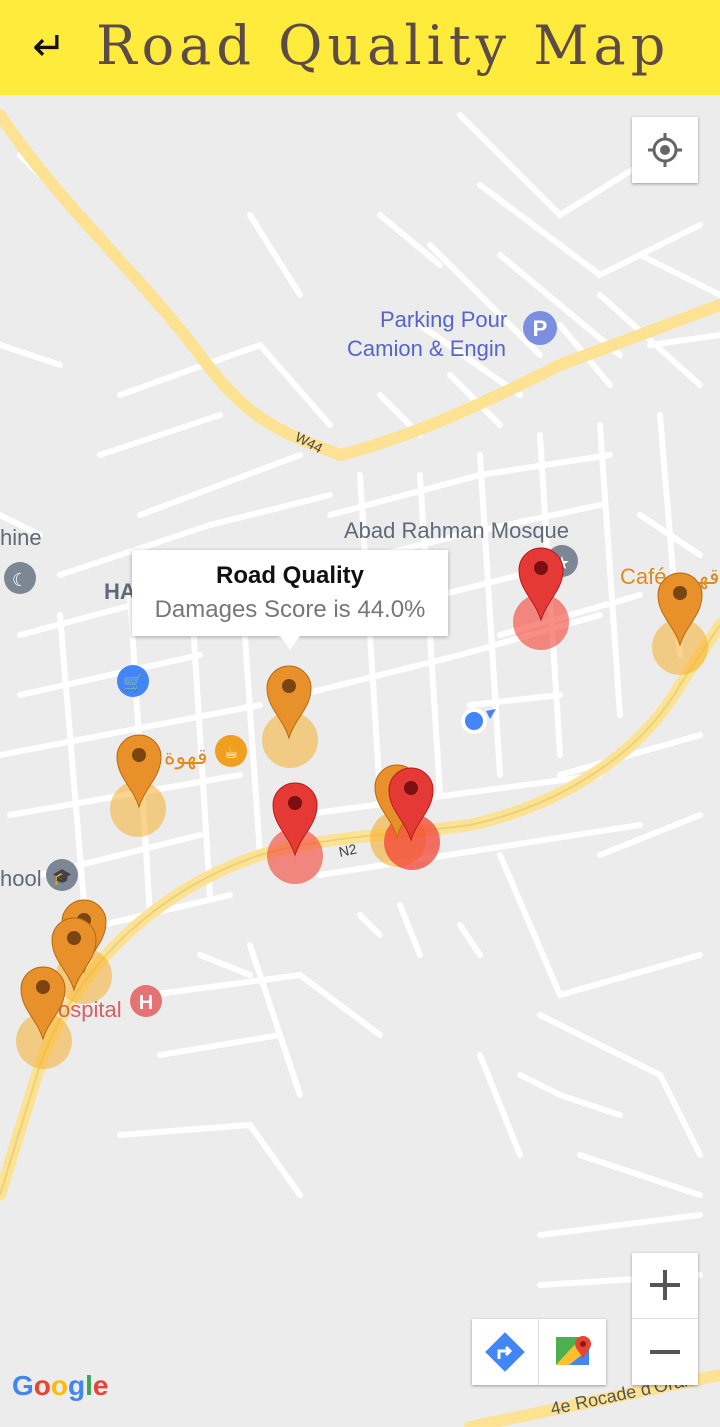 The width and height of the screenshot is (720, 1427). Describe the element at coordinates (290, 575) in the screenshot. I see `info-window-title: Road Quality` at that location.